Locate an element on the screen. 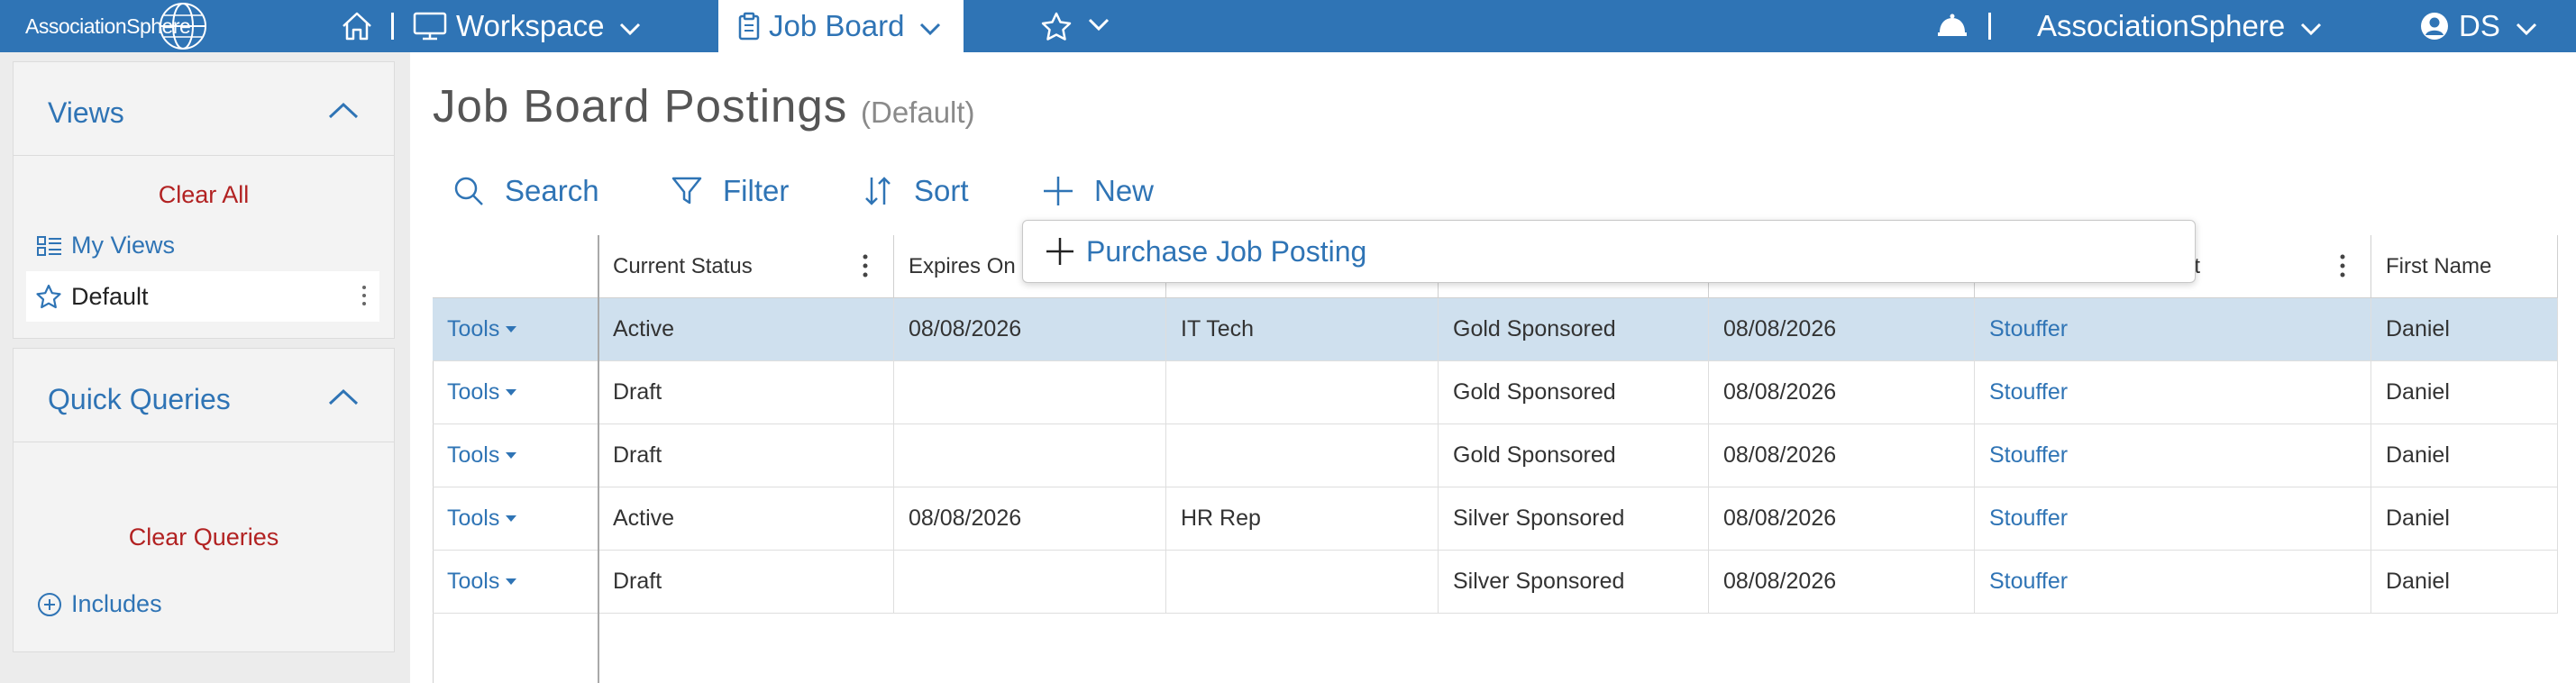 Image resolution: width=2576 pixels, height=683 pixels. my-views-label: My Views is located at coordinates (123, 245).